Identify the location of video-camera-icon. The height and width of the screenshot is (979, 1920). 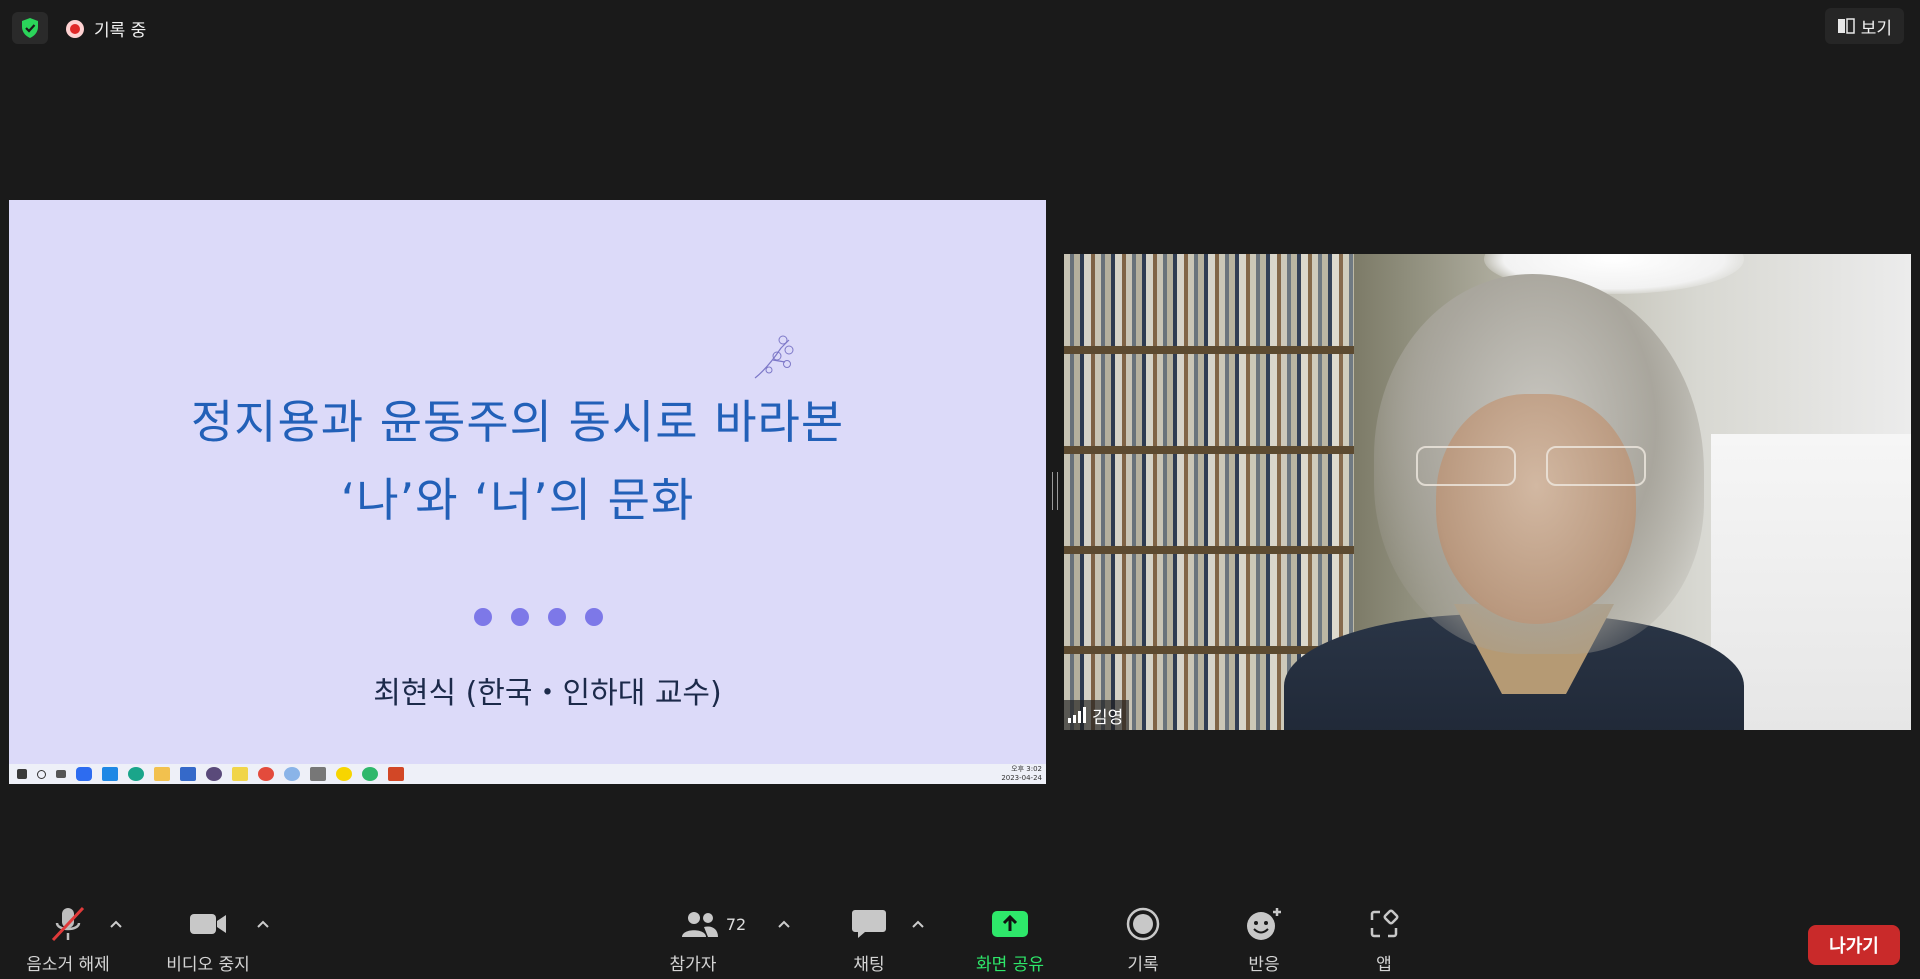
(208, 924).